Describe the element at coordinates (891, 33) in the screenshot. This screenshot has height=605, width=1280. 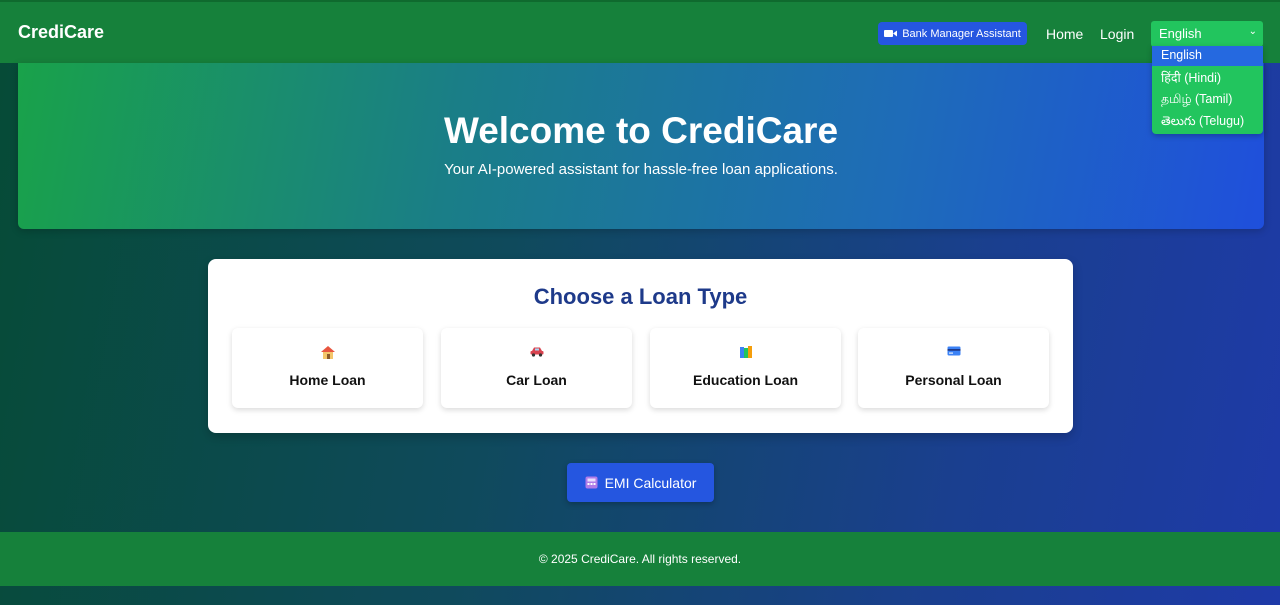
I see `video-camera-icon` at that location.